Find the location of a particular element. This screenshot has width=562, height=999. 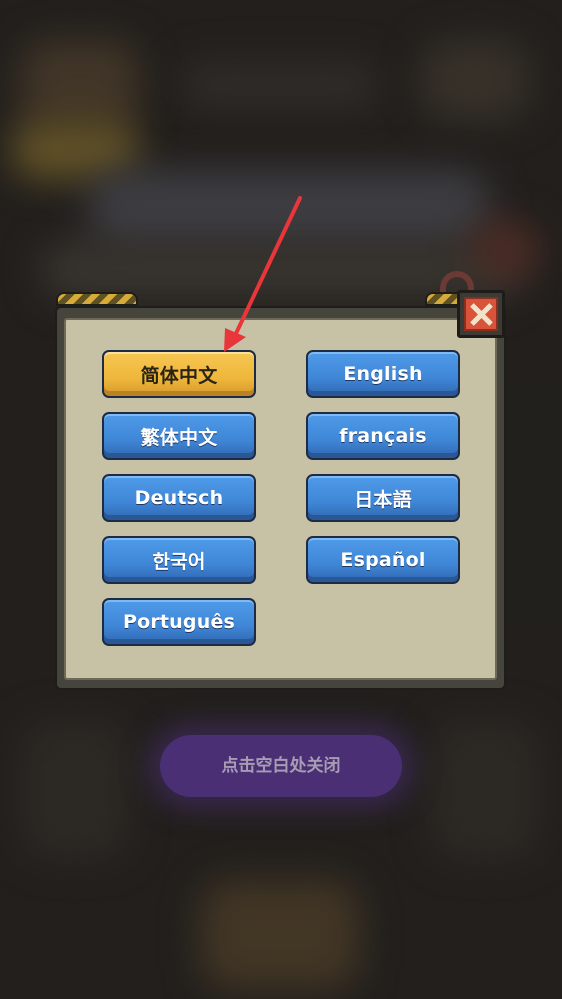

close-button is located at coordinates (481, 314).